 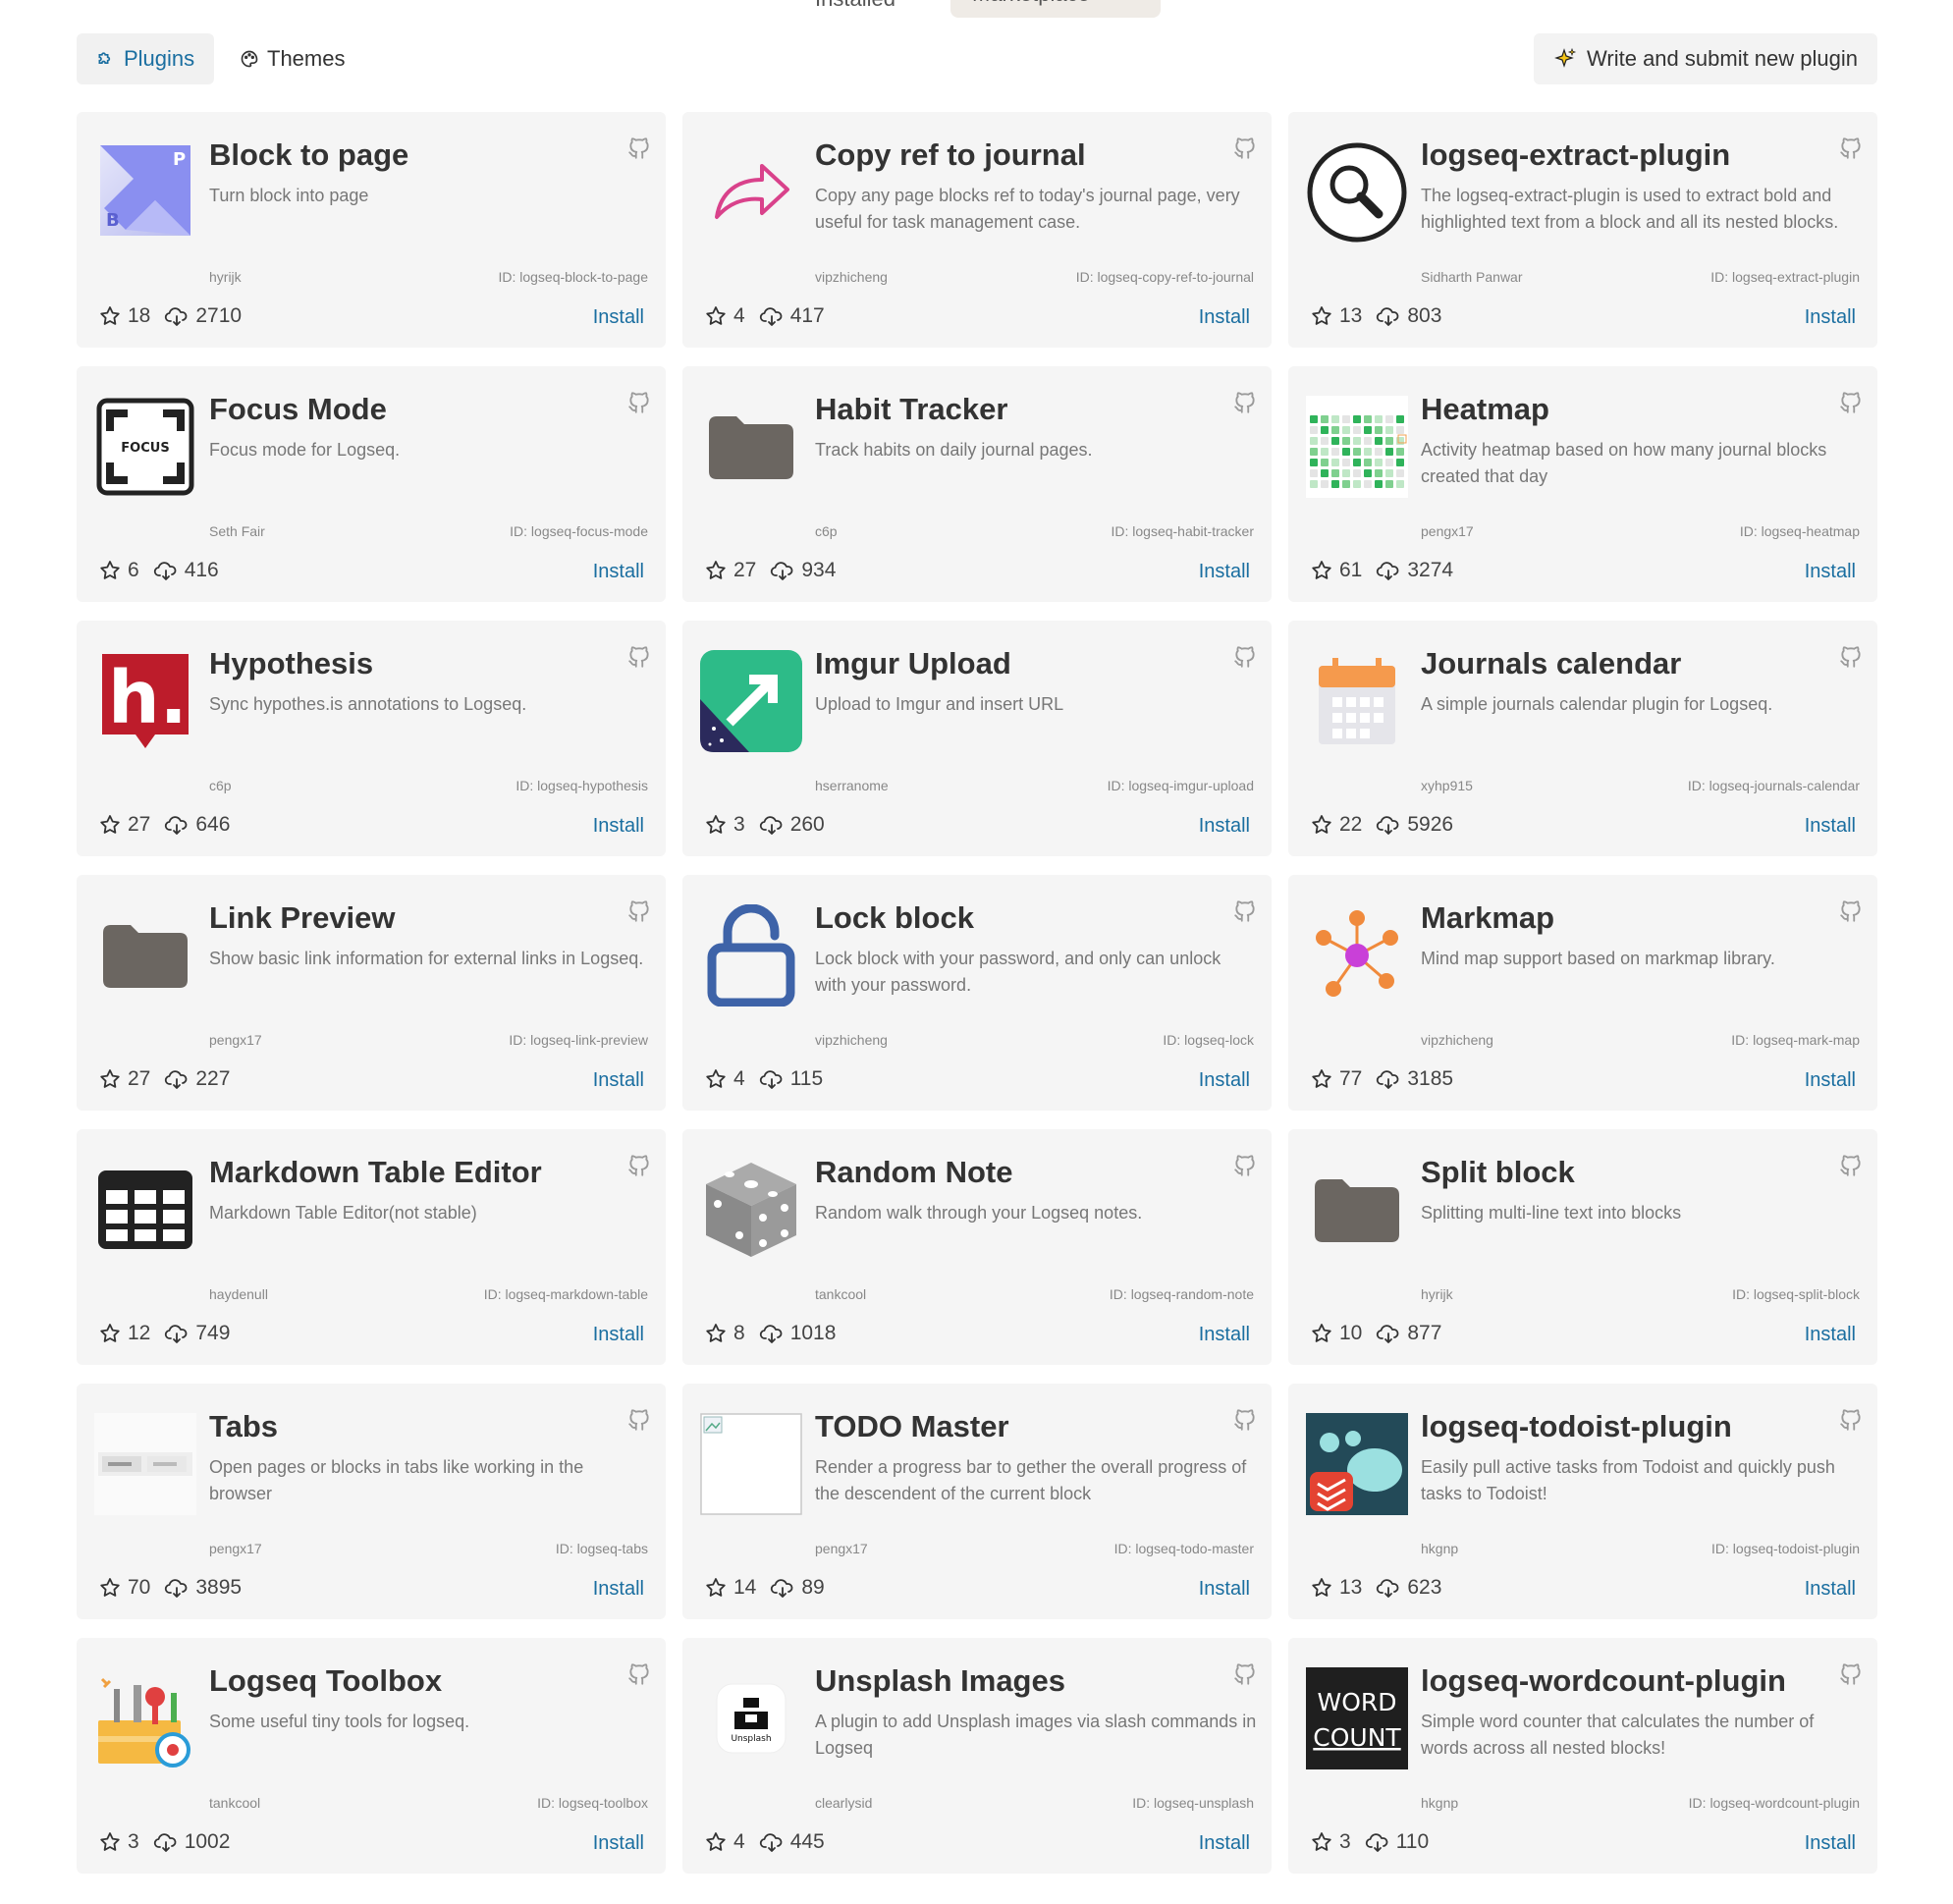 I want to click on plugin-stats: 77 3185, so click(x=1388, y=1079).